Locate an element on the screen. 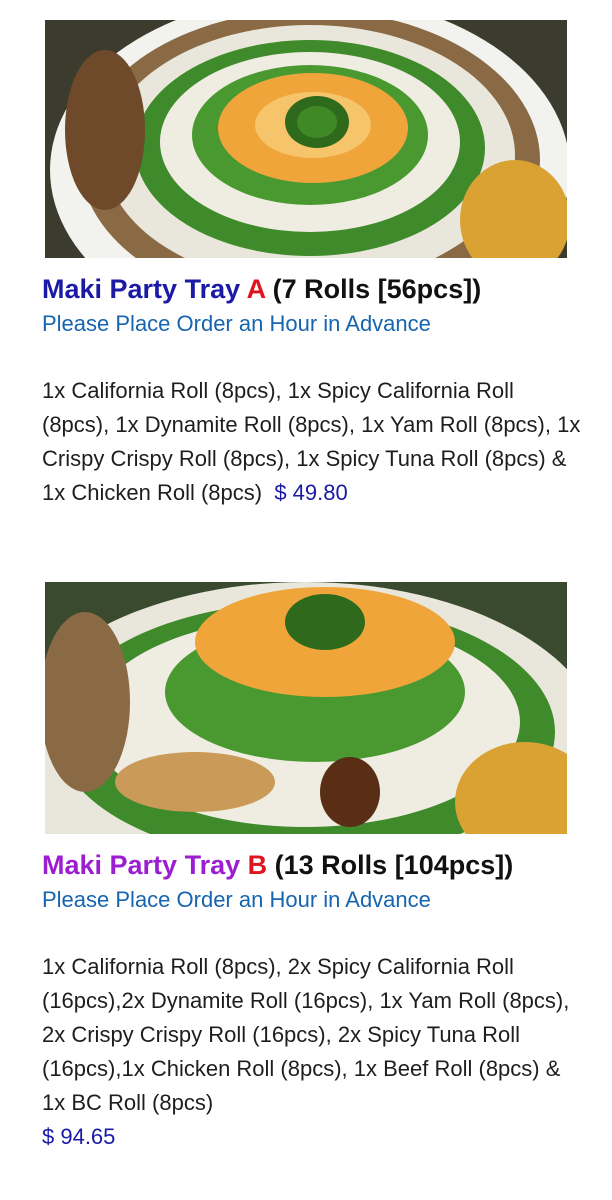 This screenshot has height=1200, width=612. tray-b-title: Maki Party Tray B (13 Rolls [104pcs]) is located at coordinates (317, 865).